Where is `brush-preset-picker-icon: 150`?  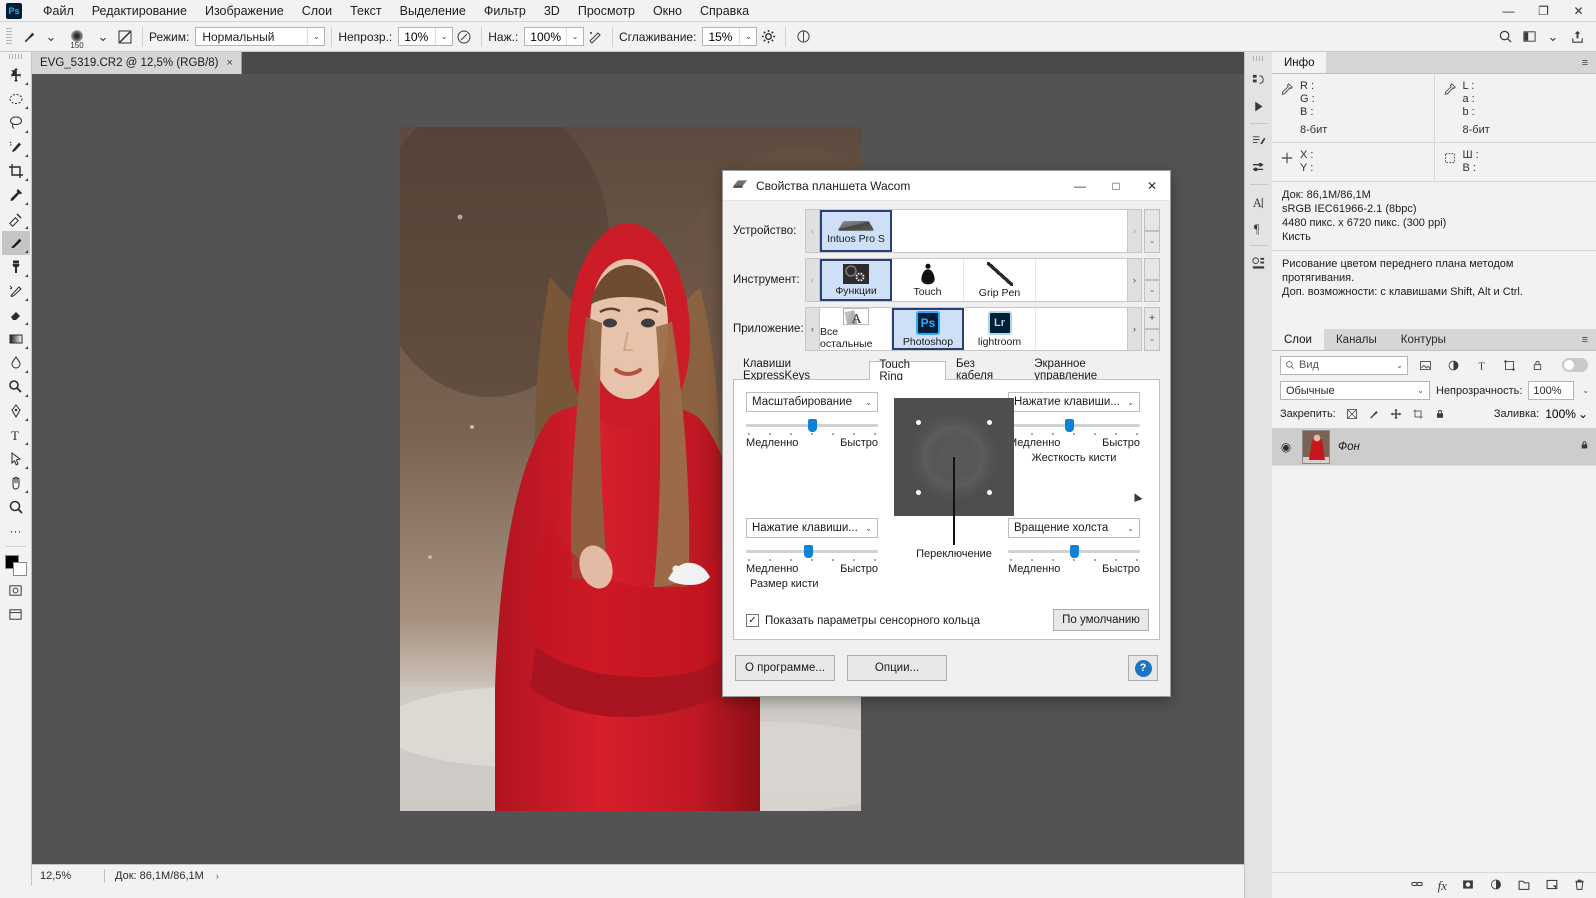 brush-preset-picker-icon: 150 is located at coordinates (77, 37).